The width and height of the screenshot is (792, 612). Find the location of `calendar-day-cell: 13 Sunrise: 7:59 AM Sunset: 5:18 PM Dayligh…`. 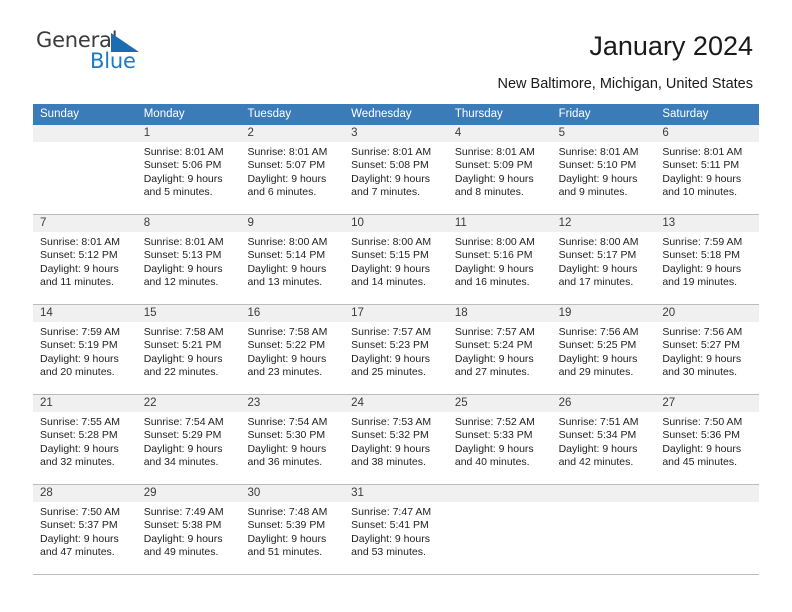

calendar-day-cell: 13 Sunrise: 7:59 AM Sunset: 5:18 PM Dayligh… is located at coordinates (707, 259).